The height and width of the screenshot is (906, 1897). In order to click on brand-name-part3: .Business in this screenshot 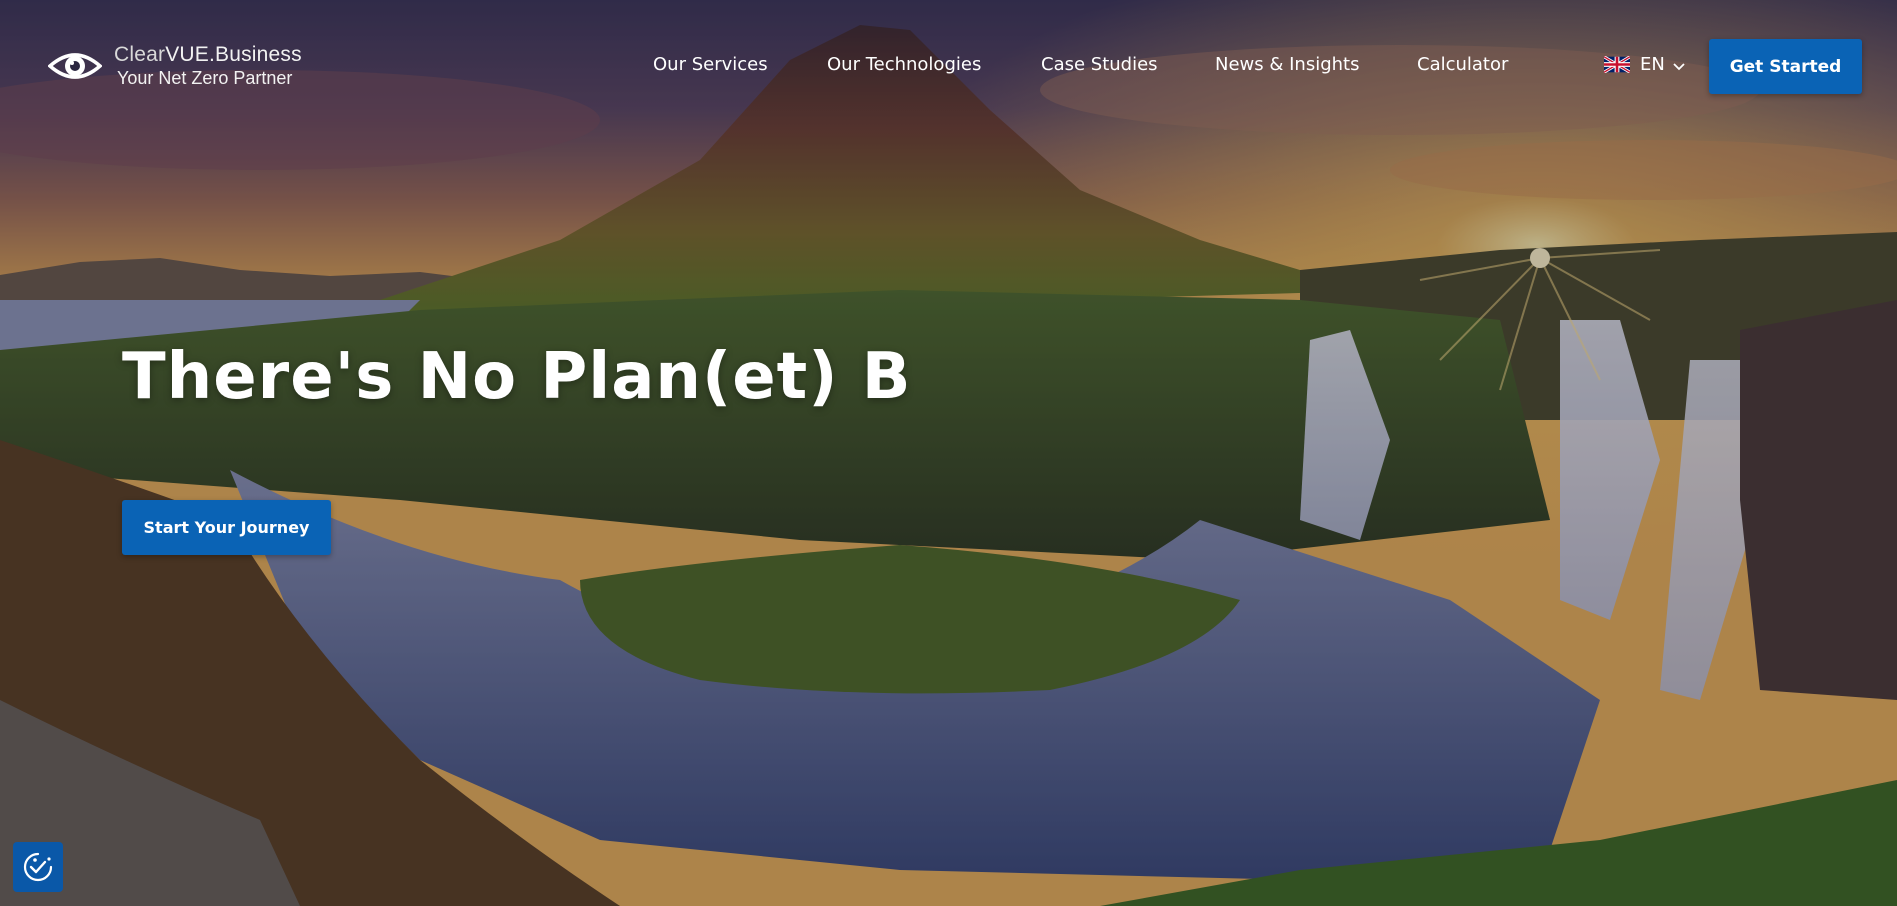, I will do `click(255, 54)`.